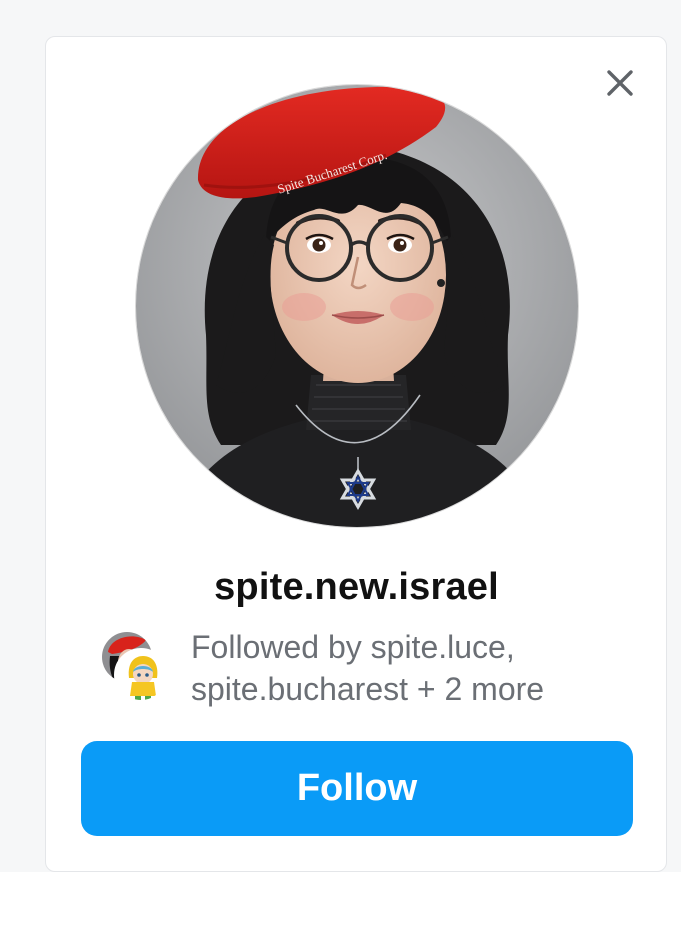 This screenshot has height=930, width=681. What do you see at coordinates (340, 587) in the screenshot?
I see `profile-username: spite.new.israel` at bounding box center [340, 587].